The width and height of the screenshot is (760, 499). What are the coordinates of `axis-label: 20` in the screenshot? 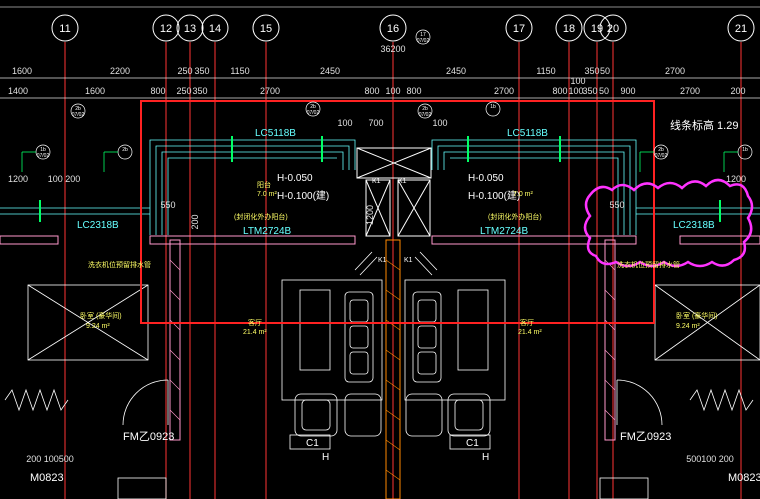 It's located at (613, 29).